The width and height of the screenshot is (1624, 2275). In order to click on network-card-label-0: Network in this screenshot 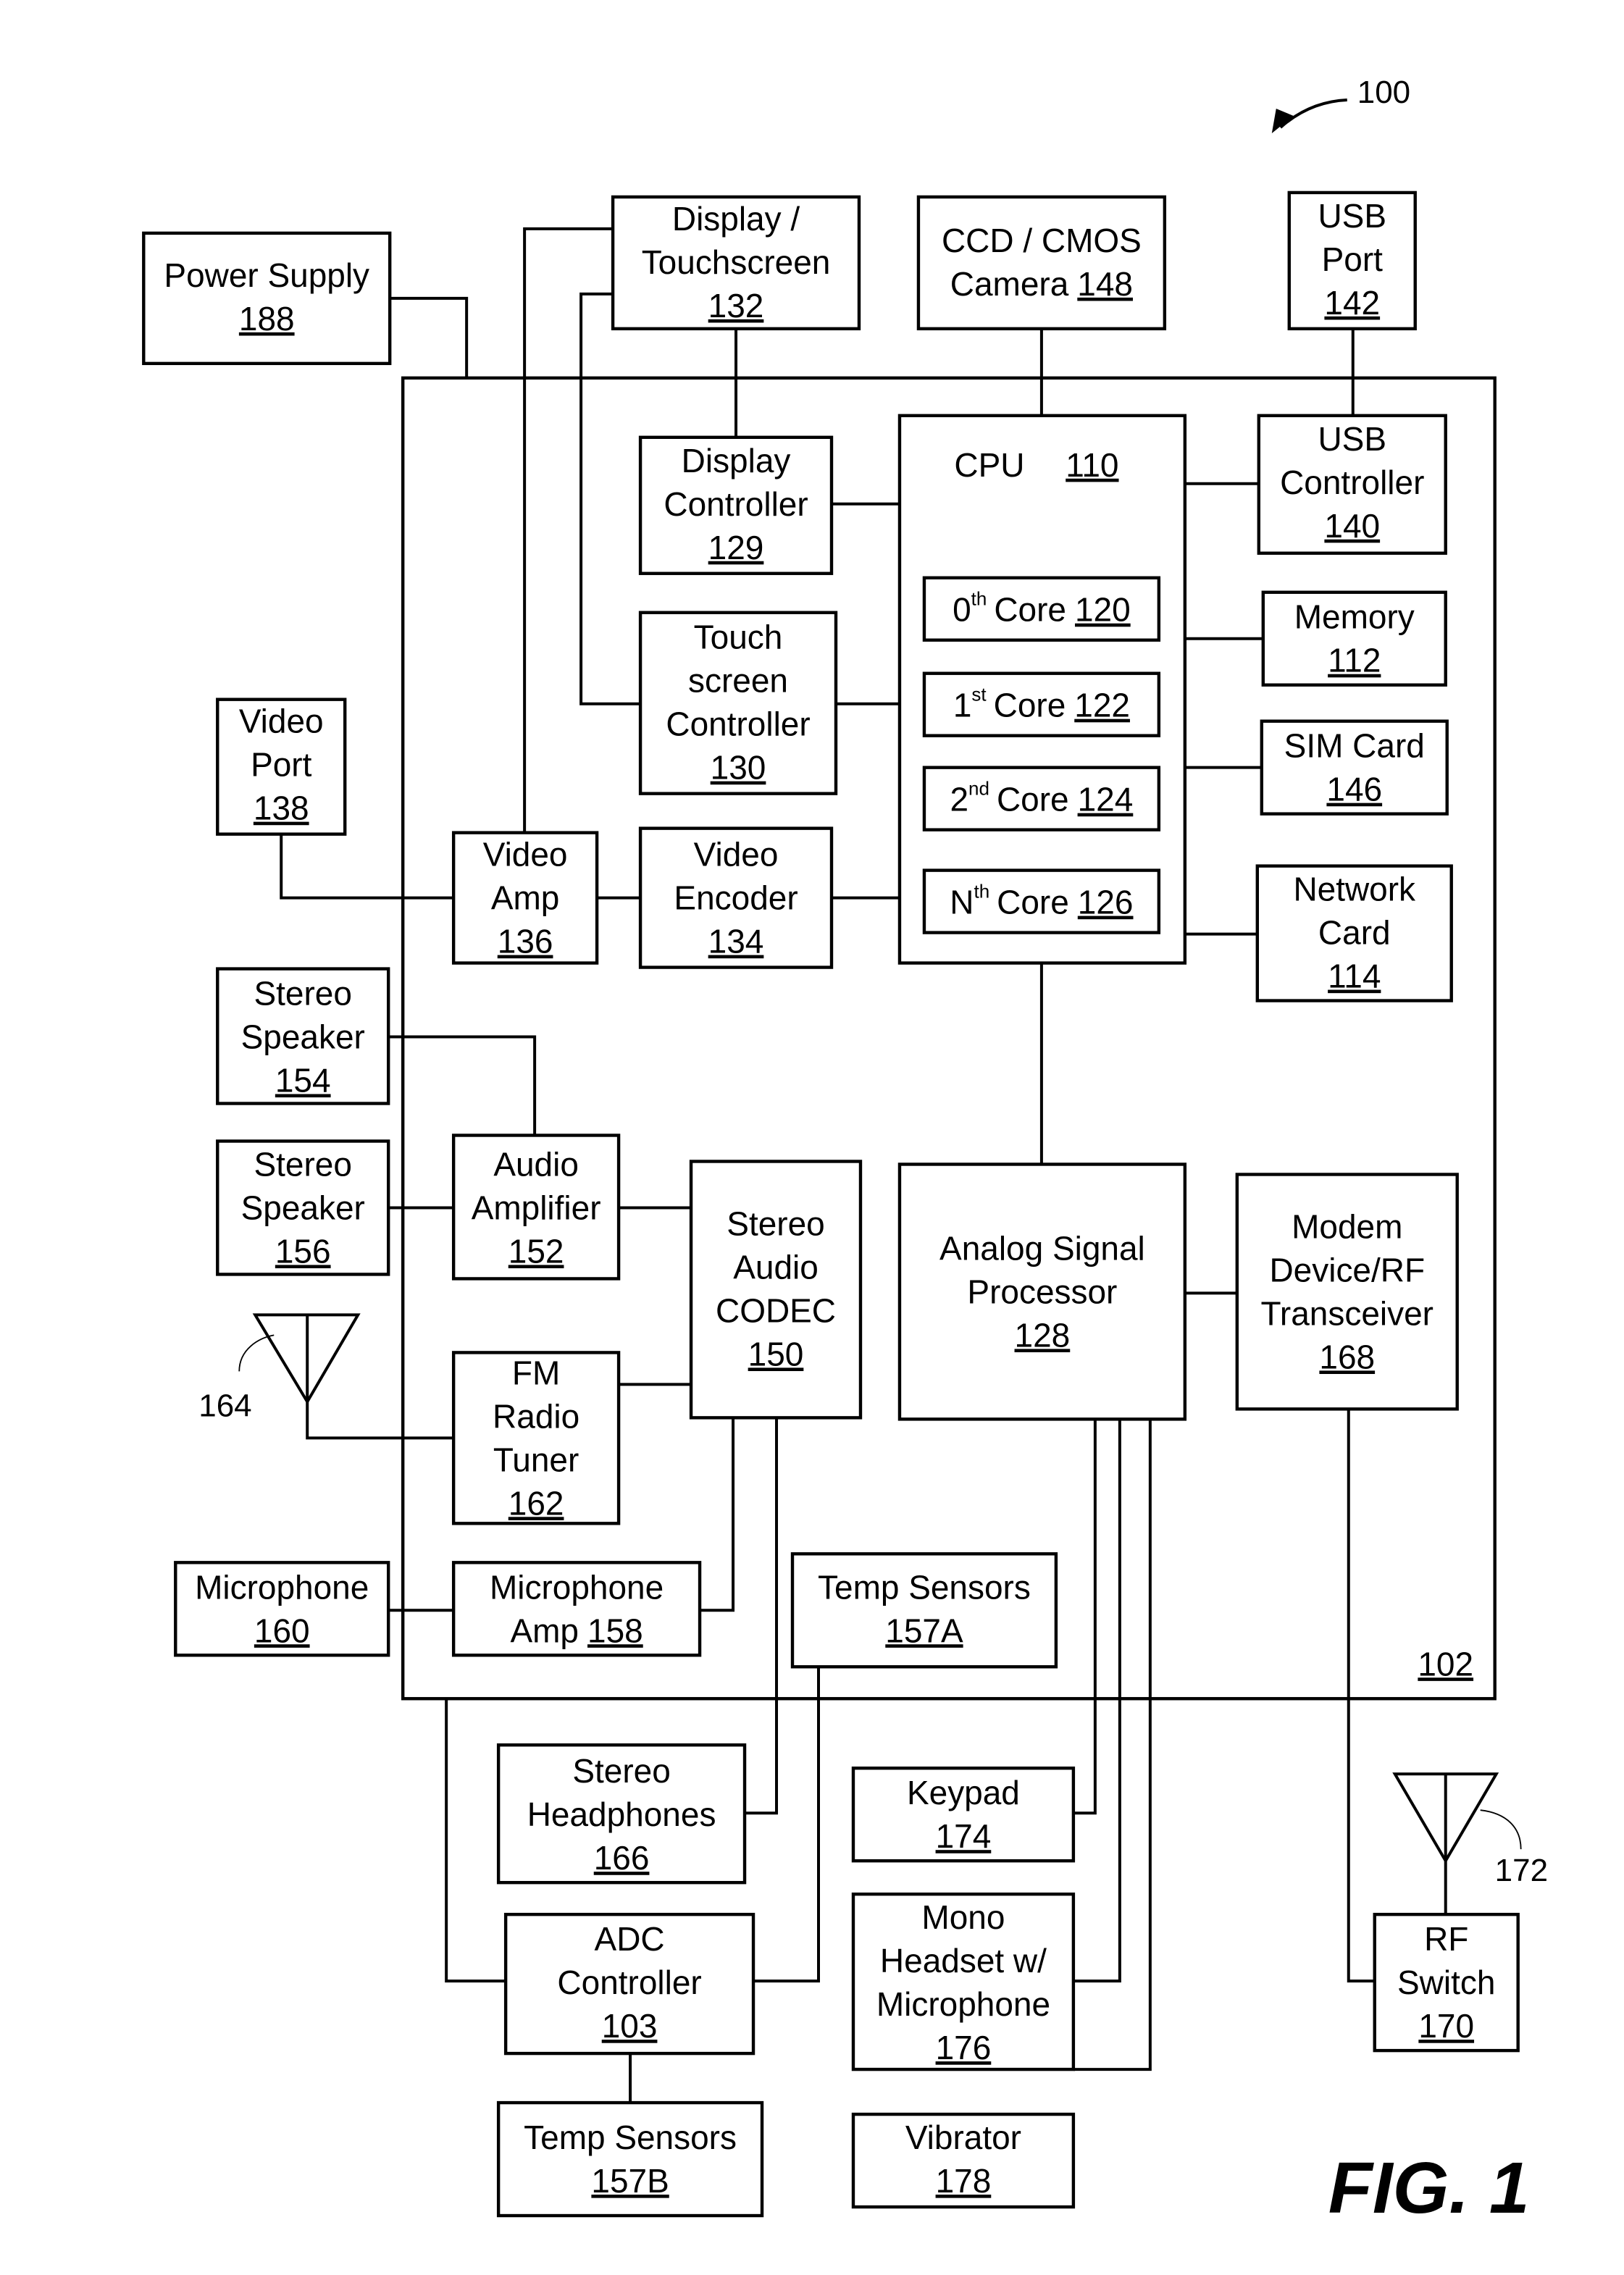, I will do `click(1354, 889)`.